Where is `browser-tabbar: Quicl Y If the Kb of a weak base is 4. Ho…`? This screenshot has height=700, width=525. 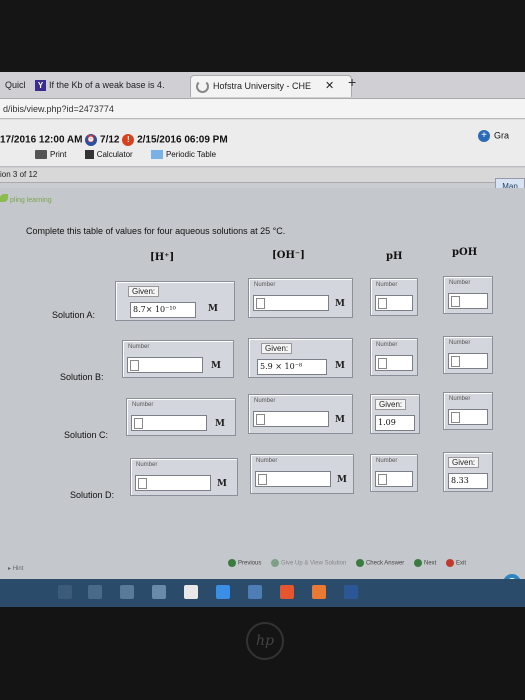 browser-tabbar: Quicl Y If the Kb of a weak base is 4. Ho… is located at coordinates (262, 85).